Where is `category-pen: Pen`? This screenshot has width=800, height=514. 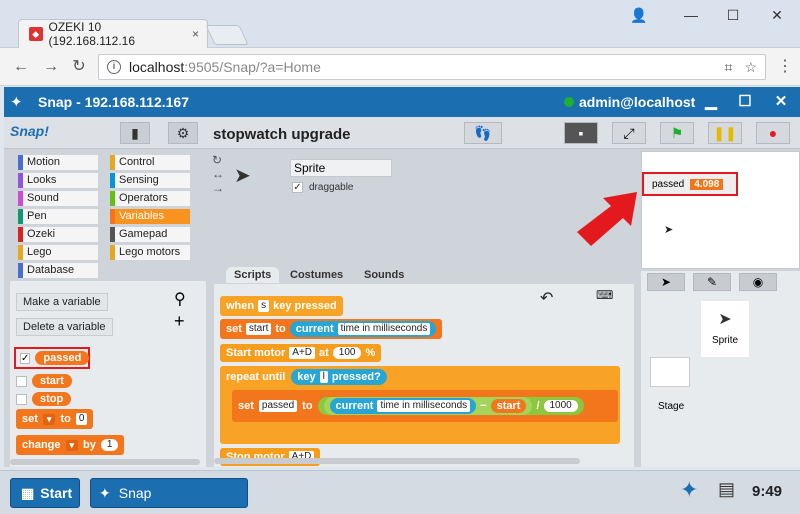
category-pen: Pen is located at coordinates (58, 216).